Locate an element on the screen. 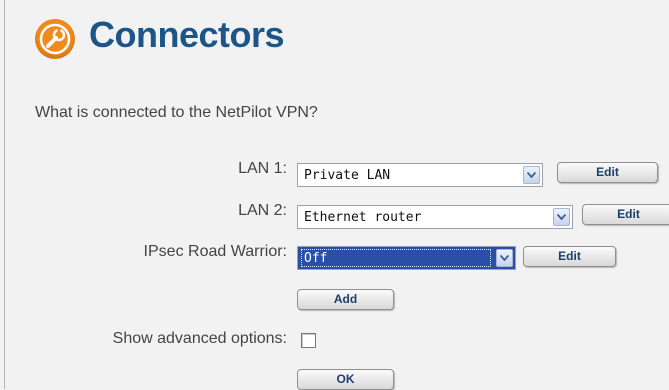 The height and width of the screenshot is (390, 669). ipsec-select: Off is located at coordinates (406, 258).